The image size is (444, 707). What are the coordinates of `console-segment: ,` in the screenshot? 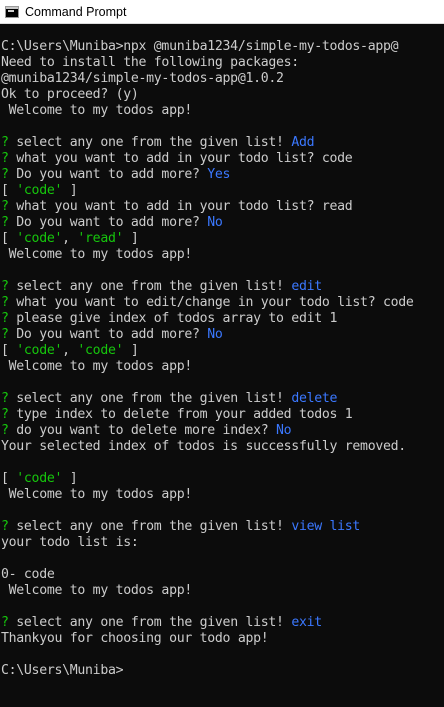 It's located at (70, 238).